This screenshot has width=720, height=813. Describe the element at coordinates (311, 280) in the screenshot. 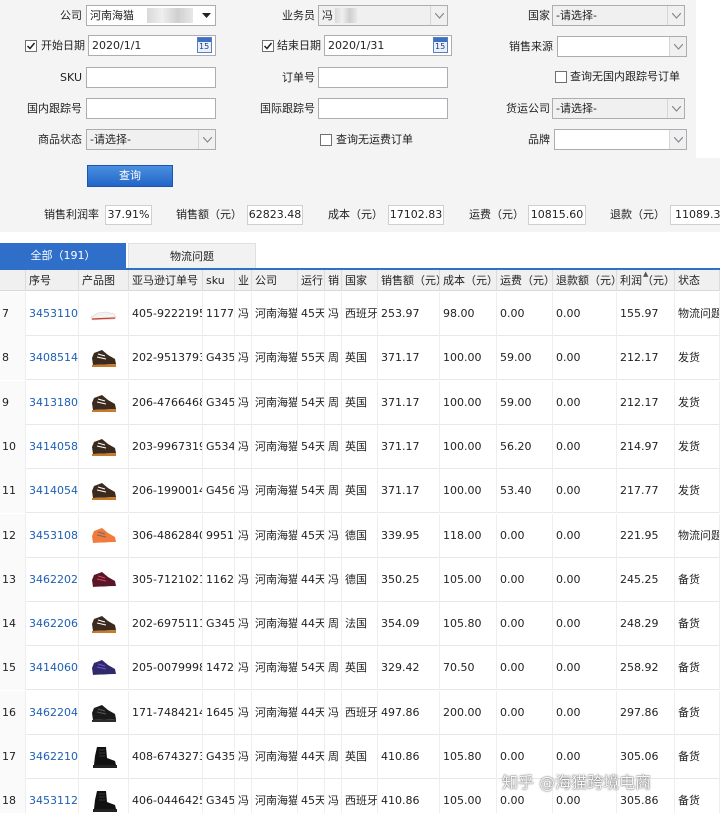

I see `column-header-run: 运行` at that location.